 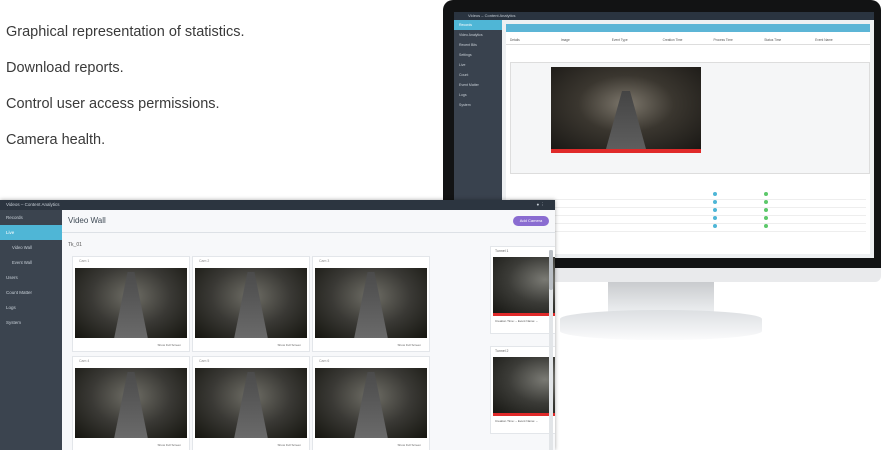 I want to click on monitor-stand-neck, so click(x=661, y=297).